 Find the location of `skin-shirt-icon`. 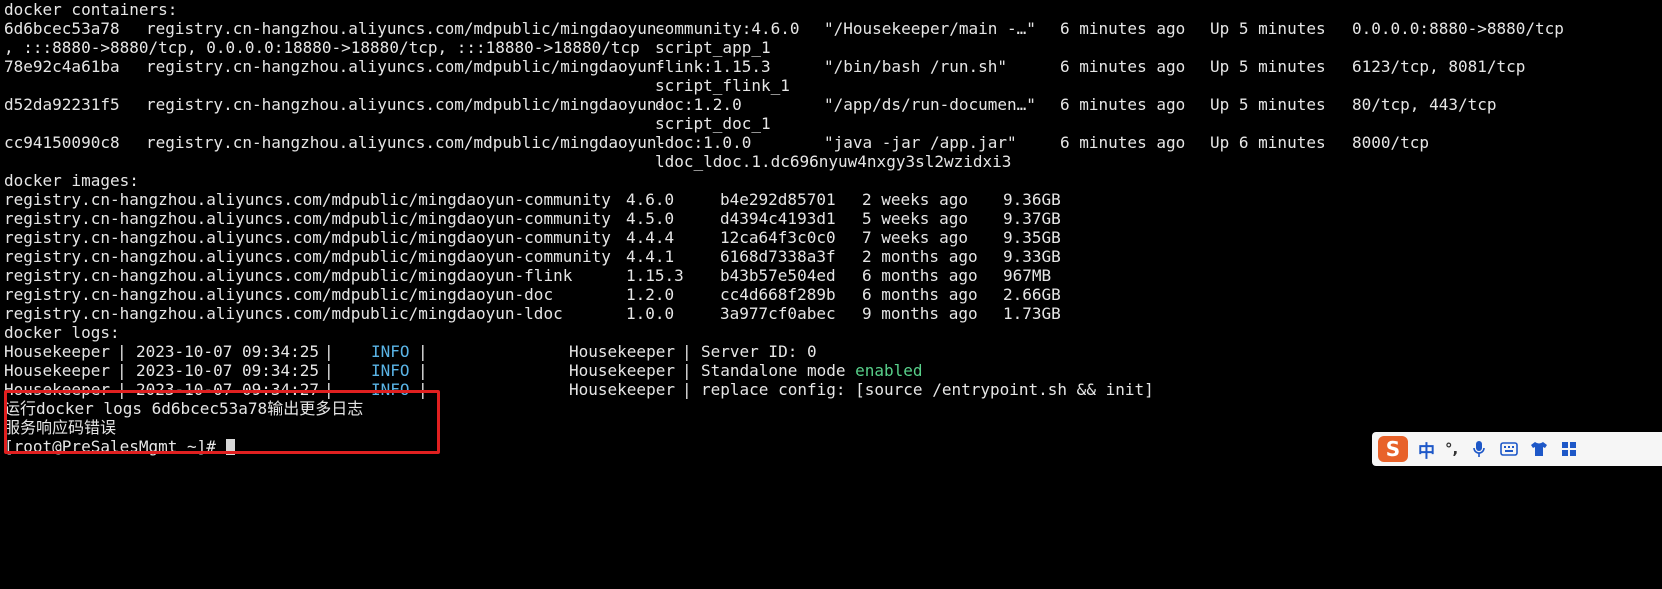

skin-shirt-icon is located at coordinates (1539, 449).